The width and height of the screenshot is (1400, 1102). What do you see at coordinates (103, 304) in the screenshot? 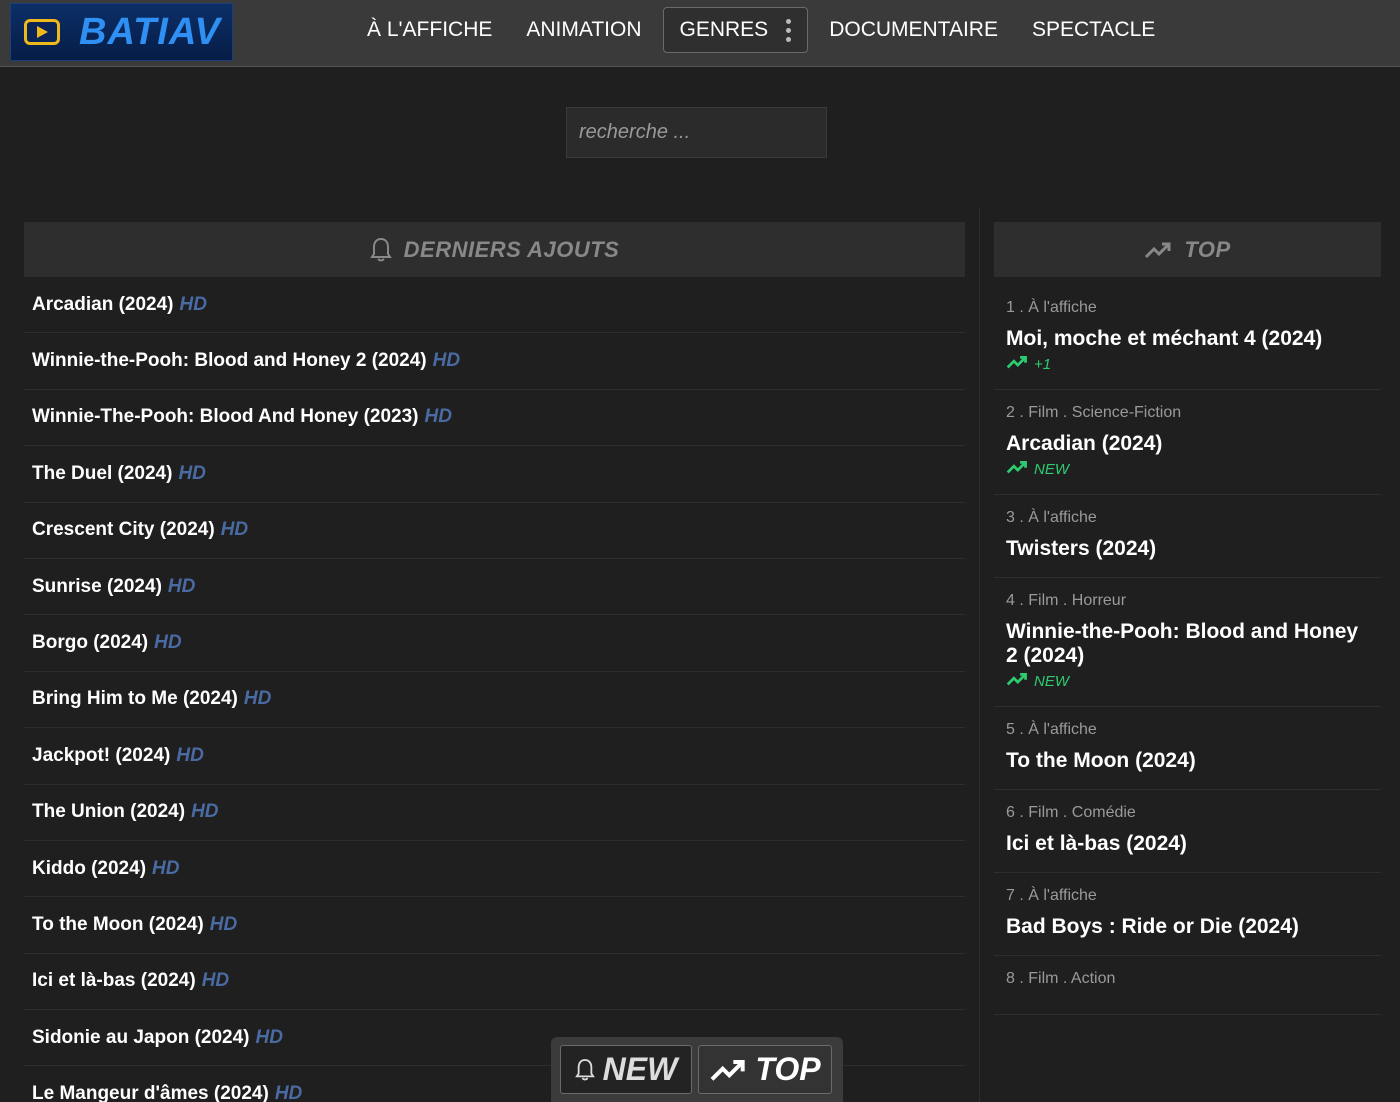
I see `latest-item-title: Arcadian (2024)` at bounding box center [103, 304].